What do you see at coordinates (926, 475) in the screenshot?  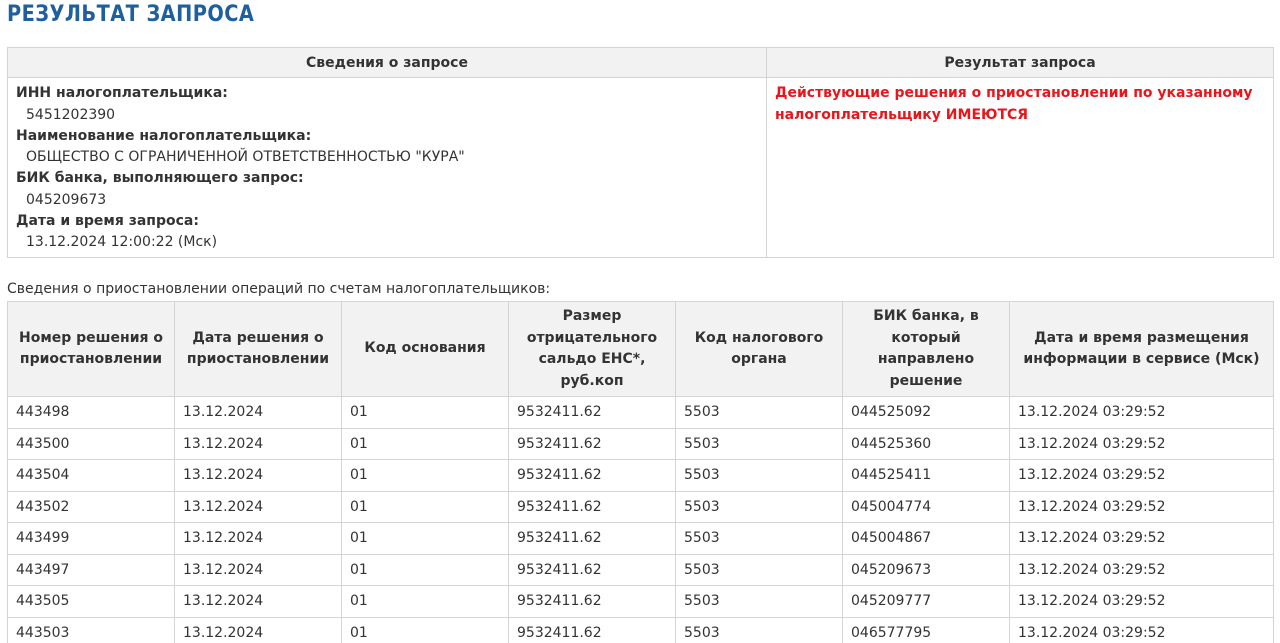 I see `bank-bik-cell: 044525411` at bounding box center [926, 475].